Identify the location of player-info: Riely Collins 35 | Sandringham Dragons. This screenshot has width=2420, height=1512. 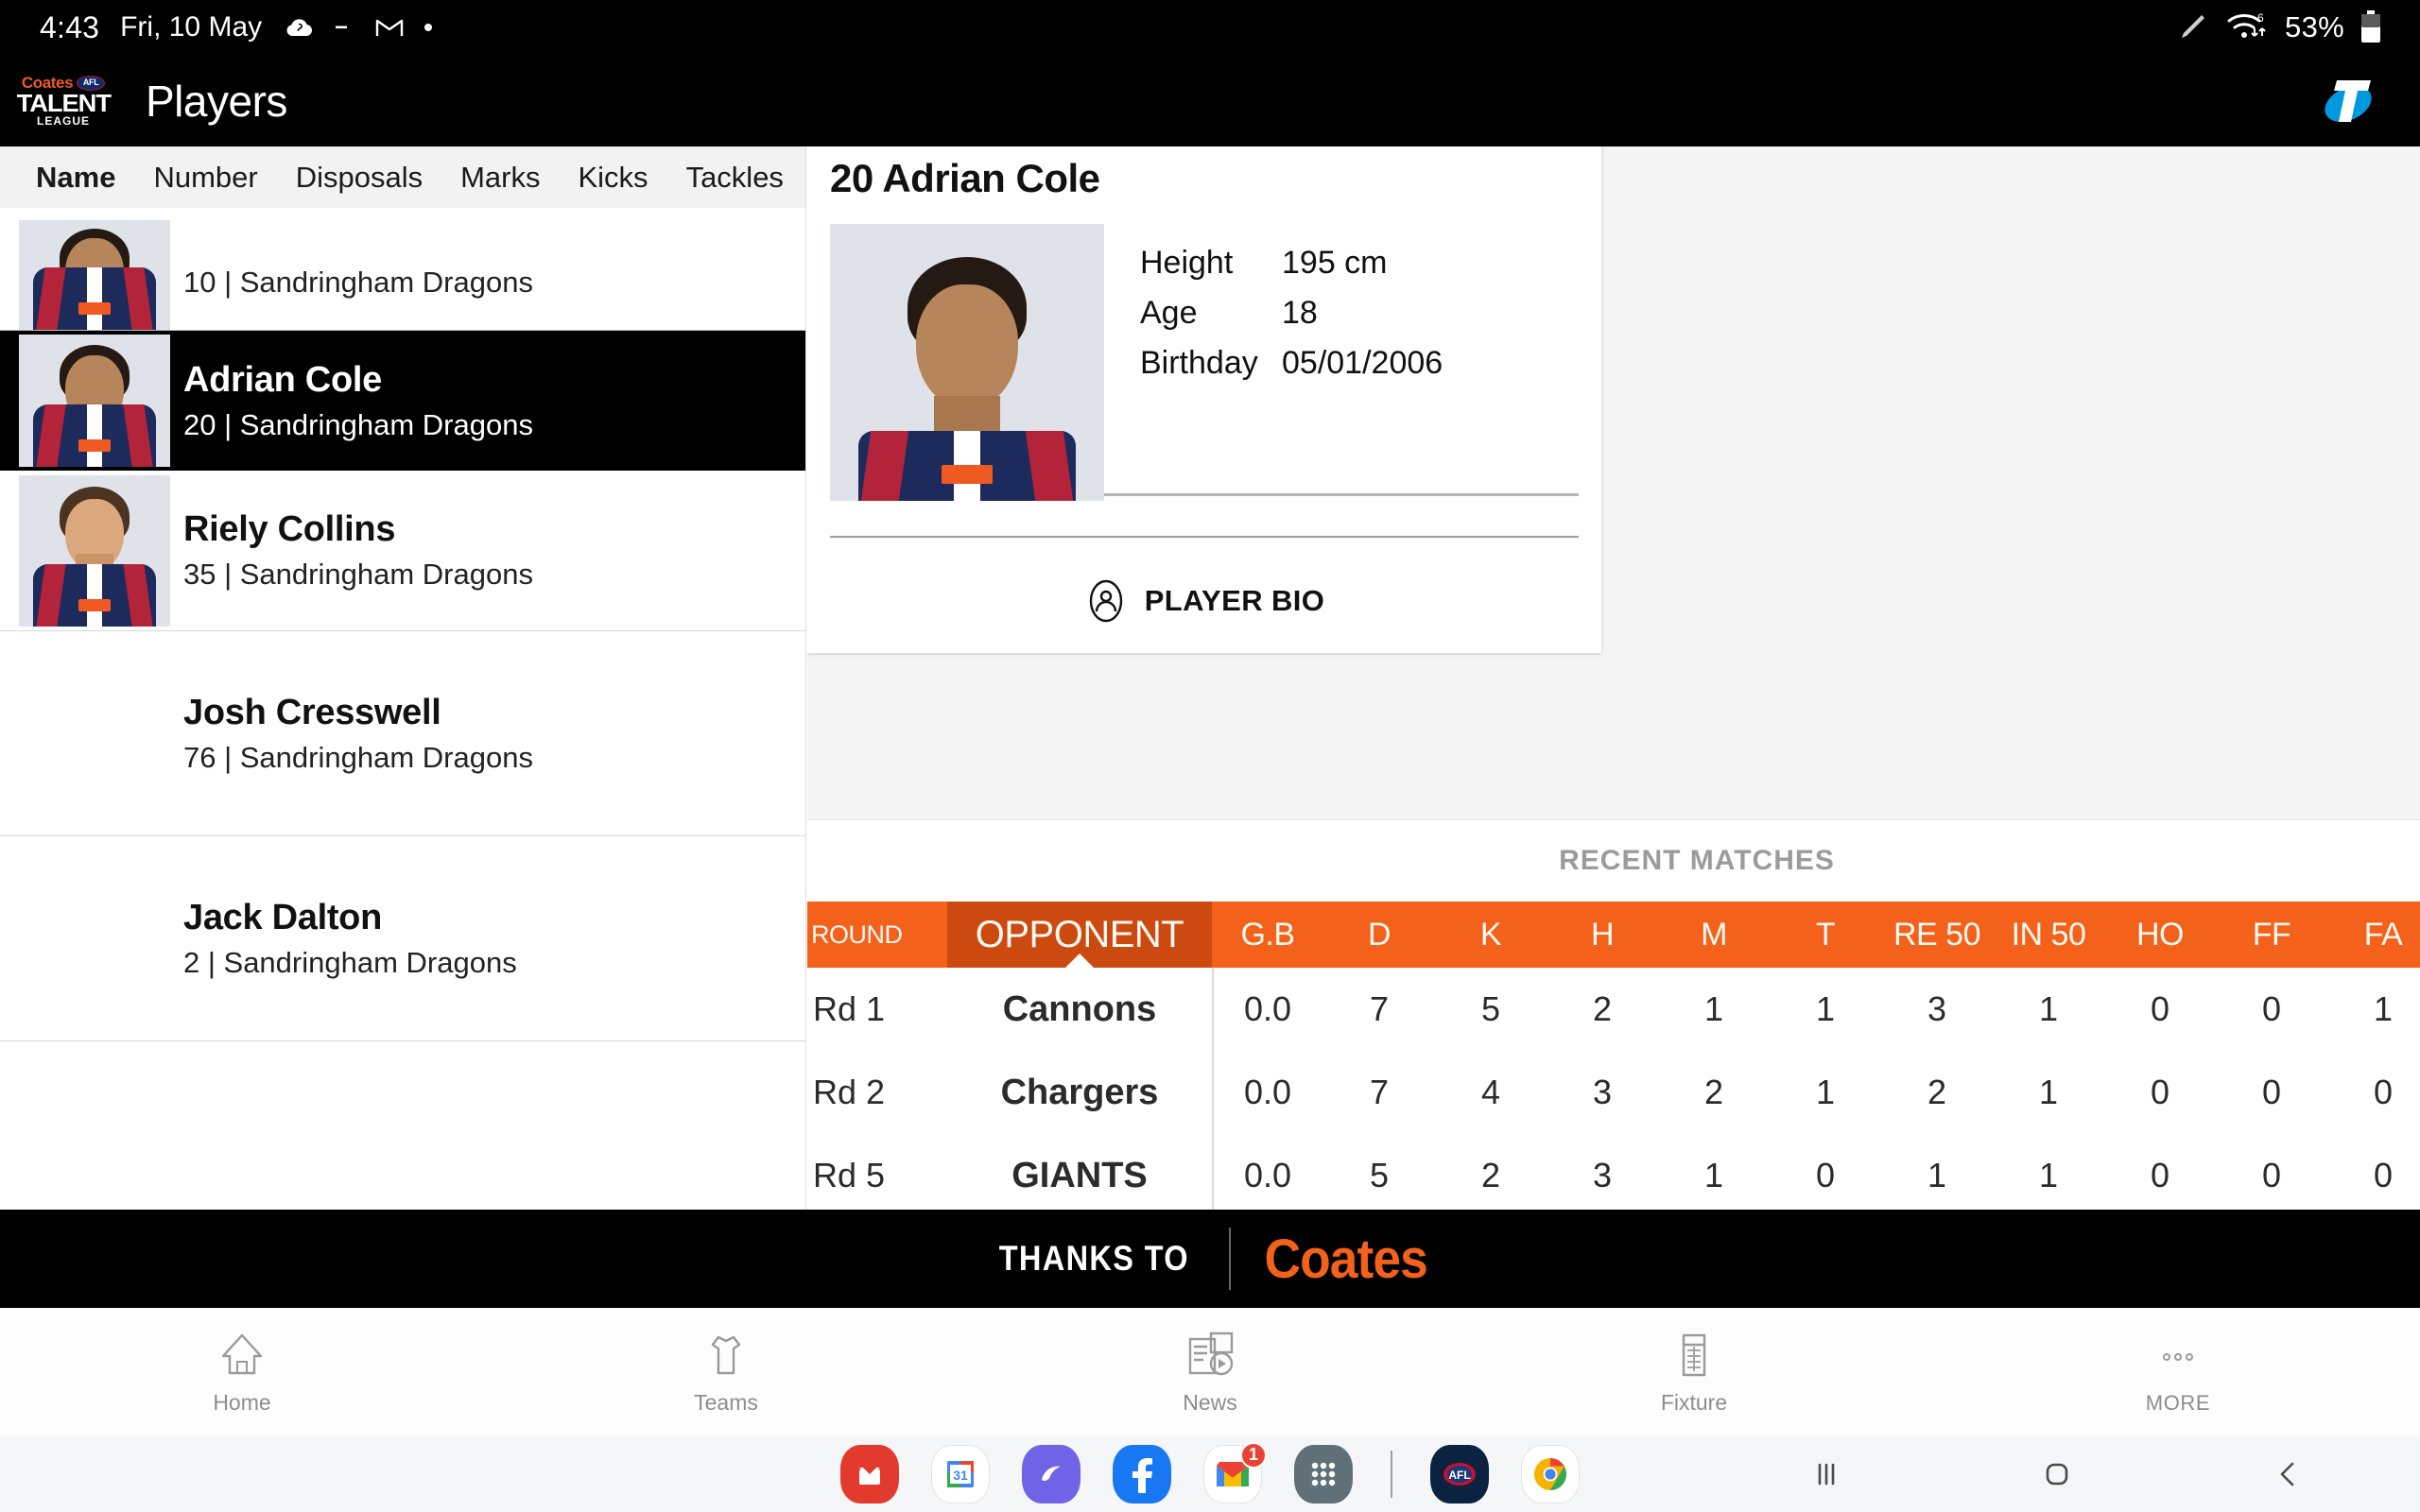
(358, 550).